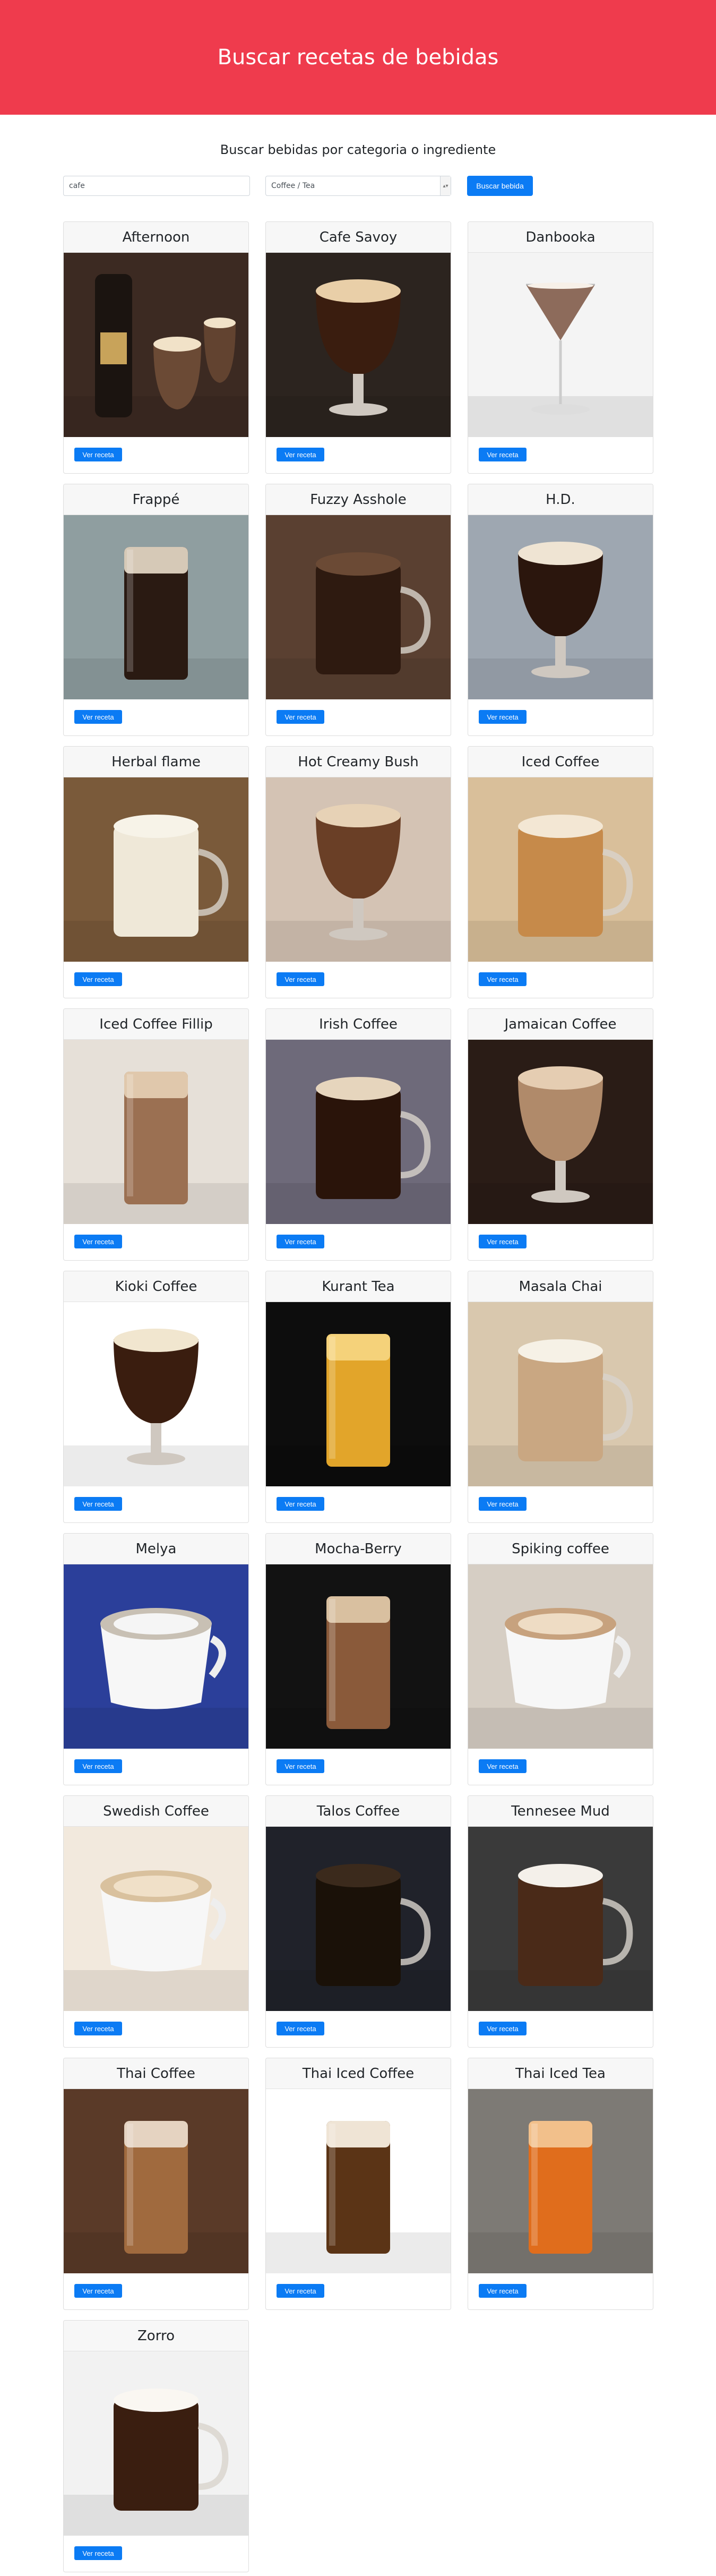 This screenshot has height=2576, width=716. I want to click on drink-name: Kioki Coffee, so click(156, 1287).